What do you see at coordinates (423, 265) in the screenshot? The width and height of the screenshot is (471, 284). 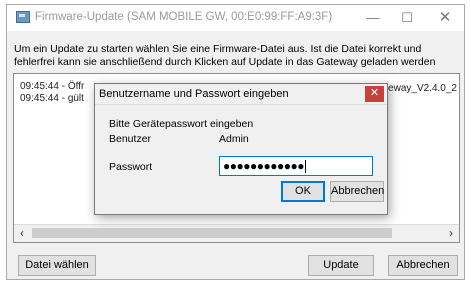 I see `cancel-button: Abbrechen` at bounding box center [423, 265].